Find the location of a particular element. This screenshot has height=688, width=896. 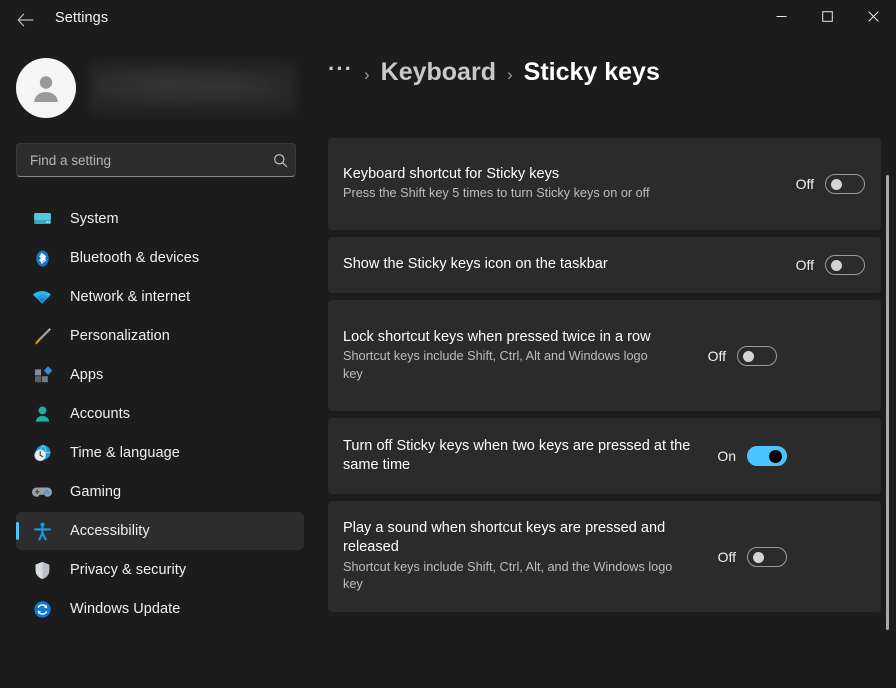

sidebar-item-label: Time & language is located at coordinates (125, 453).